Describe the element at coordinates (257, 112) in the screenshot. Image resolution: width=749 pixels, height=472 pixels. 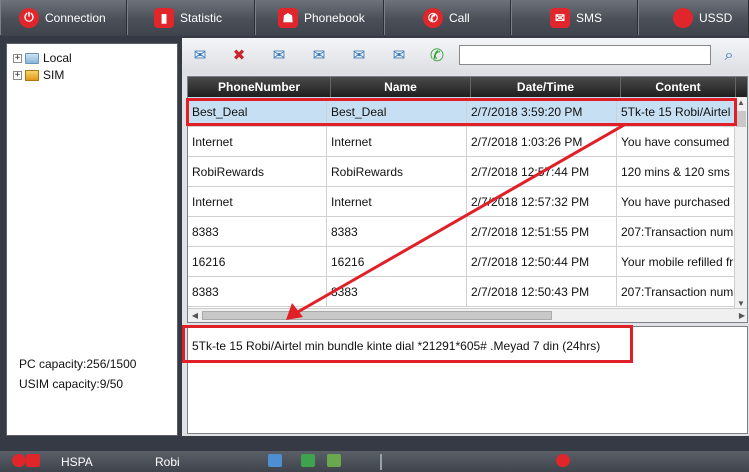
I see `cell-phone: Best_Deal` at that location.